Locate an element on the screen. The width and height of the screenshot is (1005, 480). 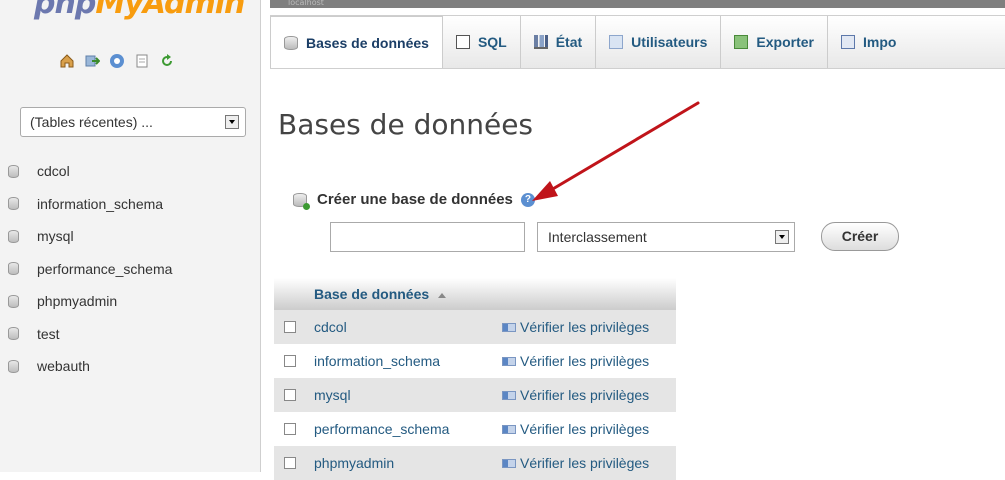
sidebar-item-phpmyadmin: phpmyadmin is located at coordinates (86, 301).